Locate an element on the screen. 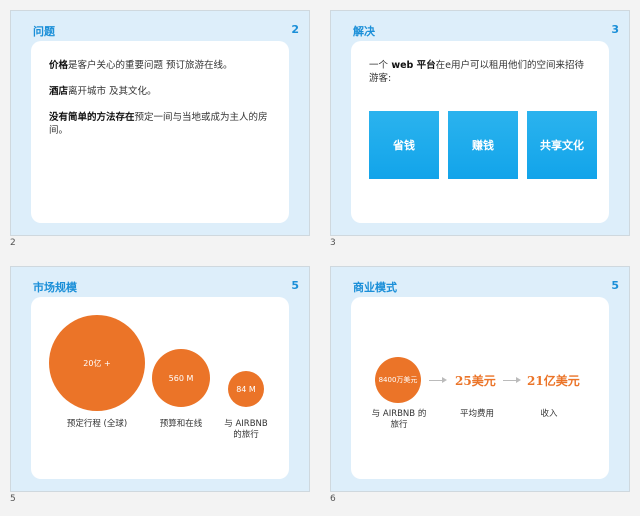 This screenshot has height=516, width=640. market-caption-3: 与 AIRBNB 的旅行 is located at coordinates (246, 429).